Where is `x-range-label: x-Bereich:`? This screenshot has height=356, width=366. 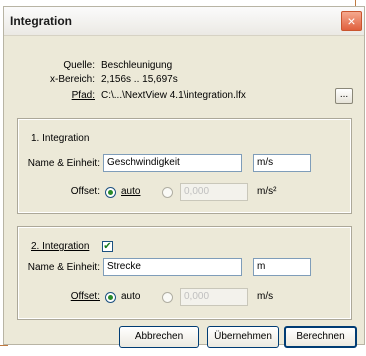 x-range-label: x-Bereich: is located at coordinates (72, 79).